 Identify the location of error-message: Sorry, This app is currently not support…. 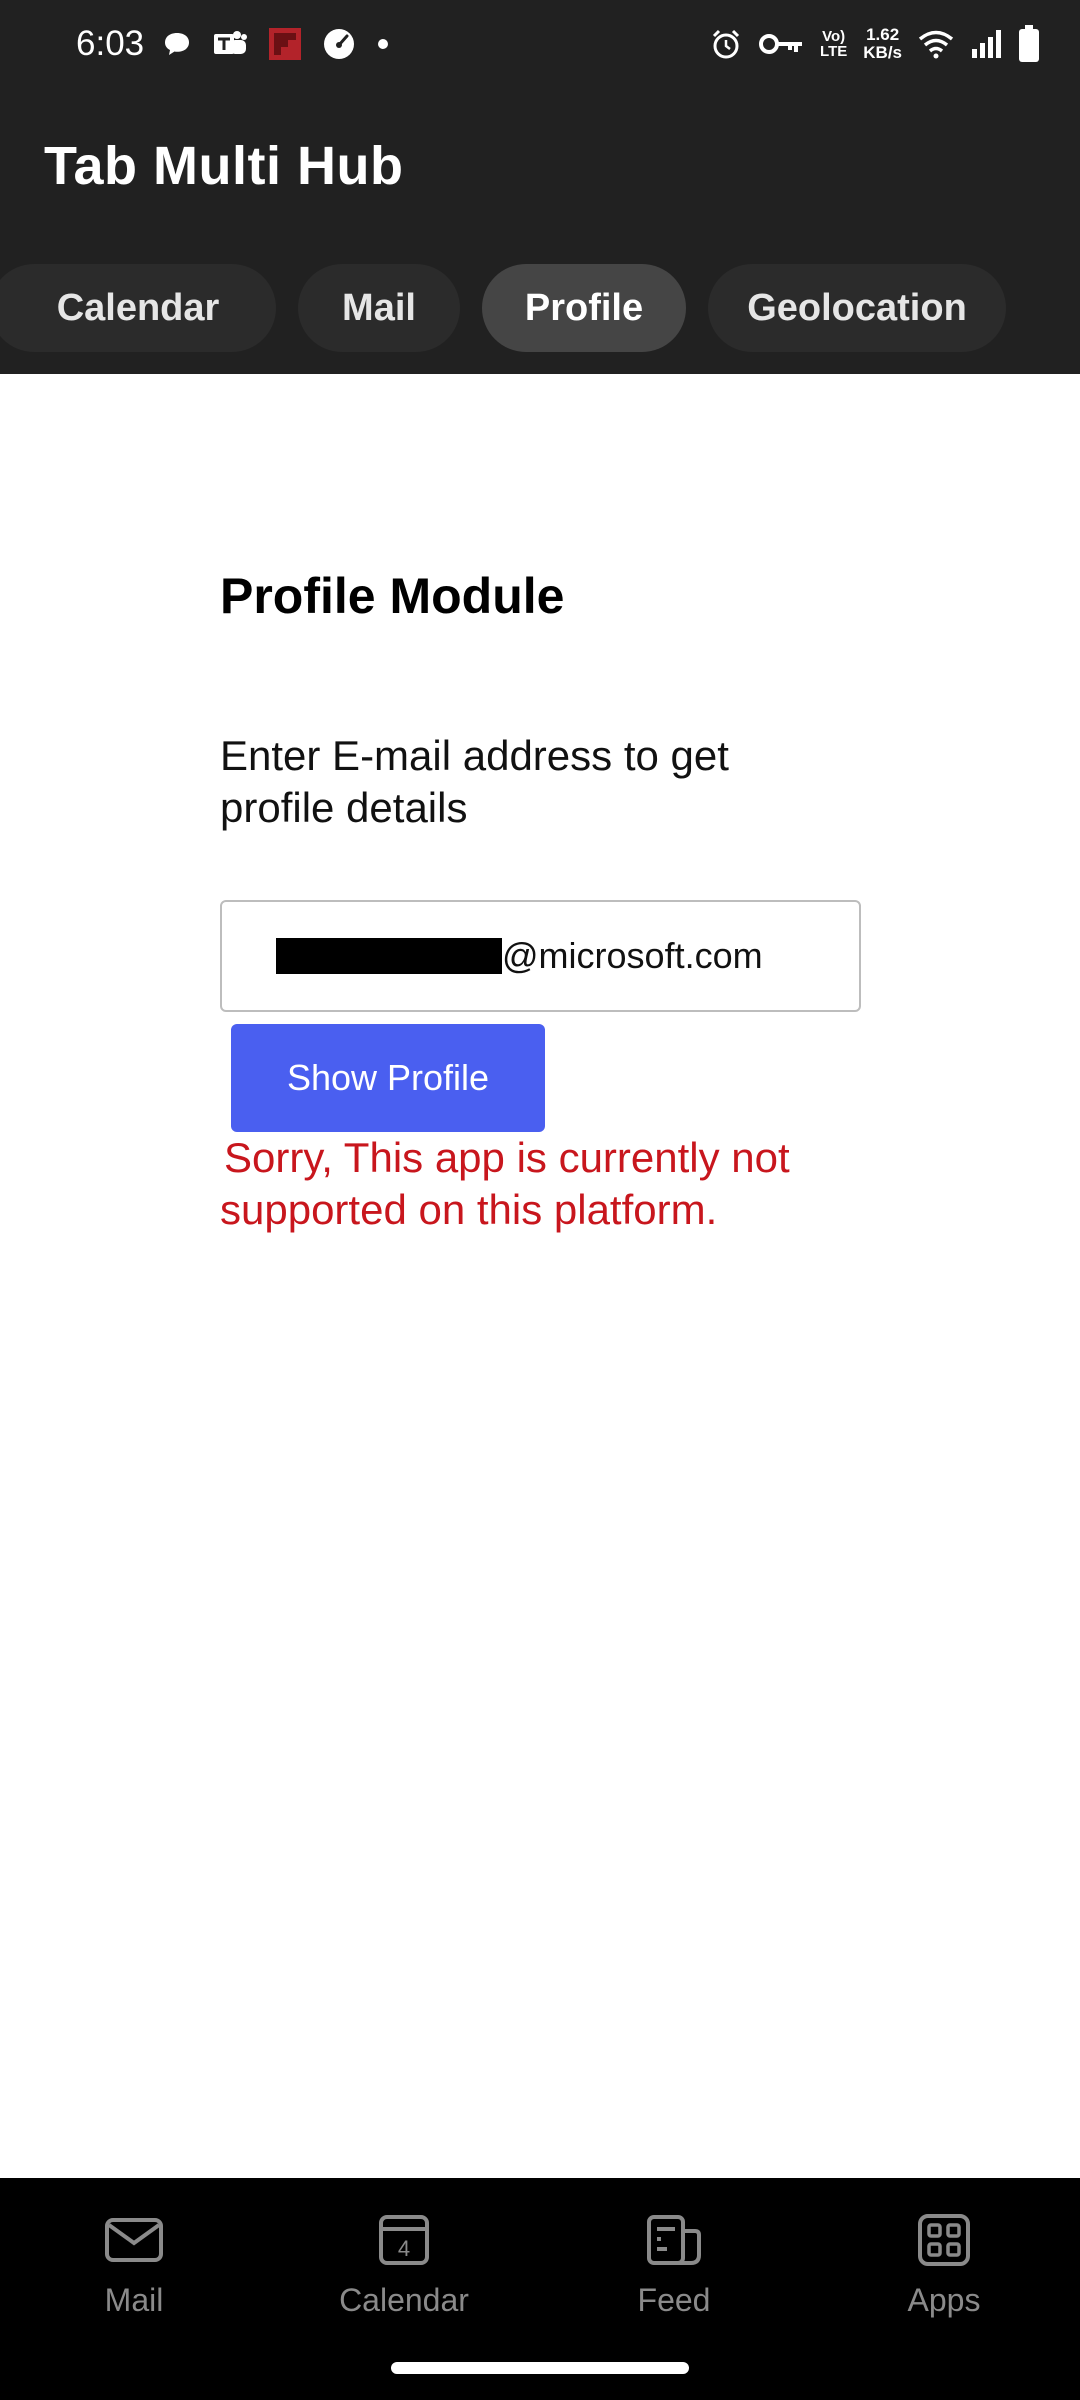
(505, 1183).